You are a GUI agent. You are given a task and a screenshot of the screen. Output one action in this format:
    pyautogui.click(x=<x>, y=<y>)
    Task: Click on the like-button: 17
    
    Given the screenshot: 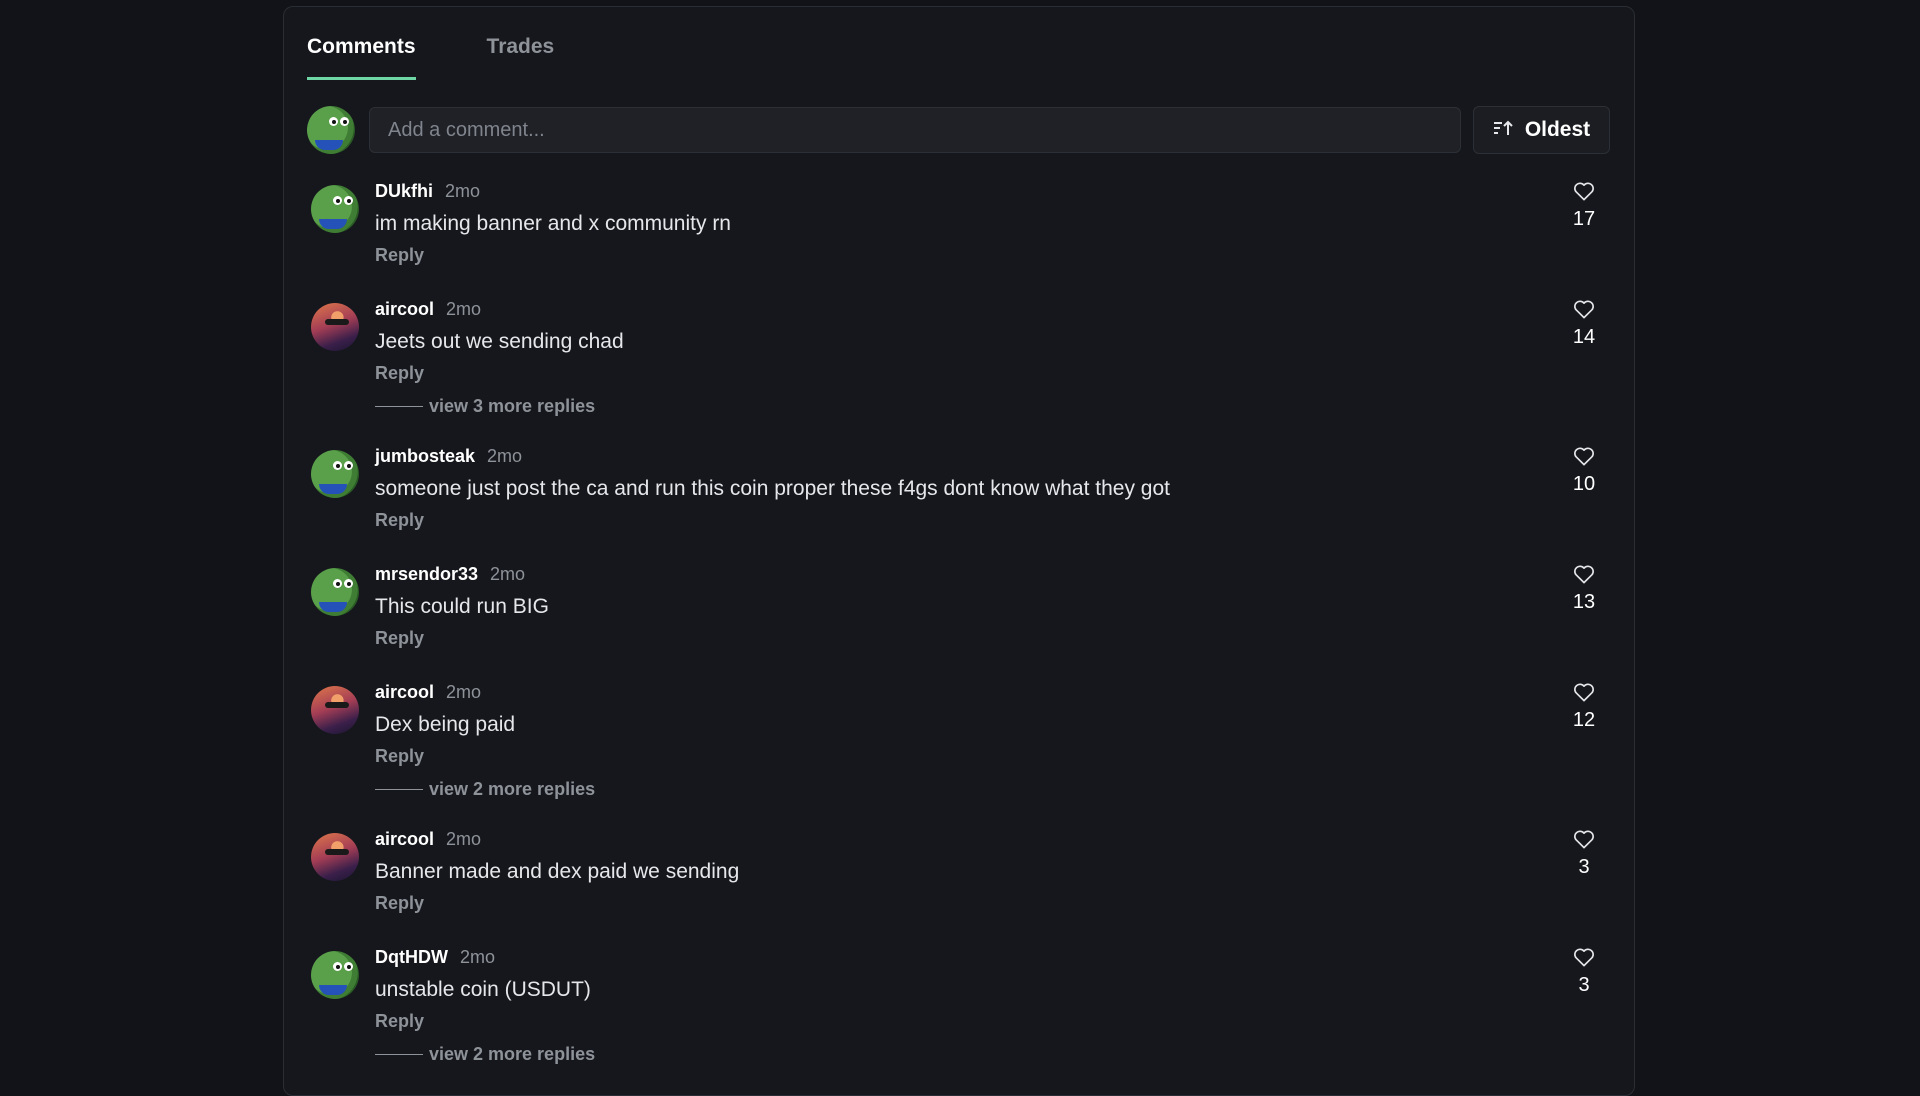 What is the action you would take?
    pyautogui.click(x=1584, y=206)
    